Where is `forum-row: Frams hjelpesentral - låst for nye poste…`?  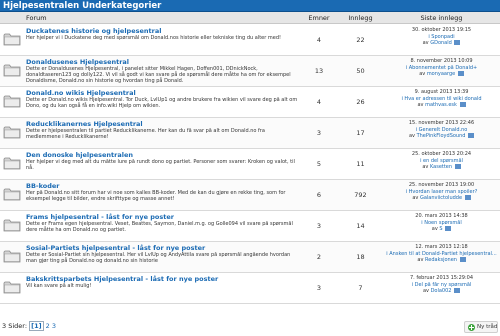 forum-row: Frams hjelpesentral - låst for nye poste… is located at coordinates (250, 226).